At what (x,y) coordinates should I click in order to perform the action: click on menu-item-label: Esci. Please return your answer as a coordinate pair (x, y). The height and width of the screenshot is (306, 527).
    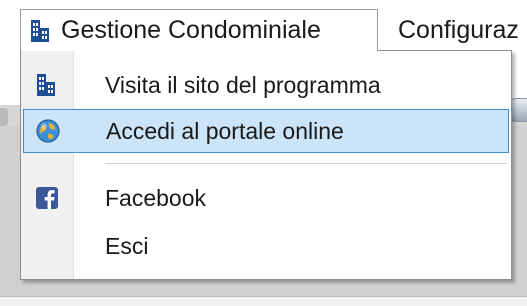
    Looking at the image, I should click on (127, 245).